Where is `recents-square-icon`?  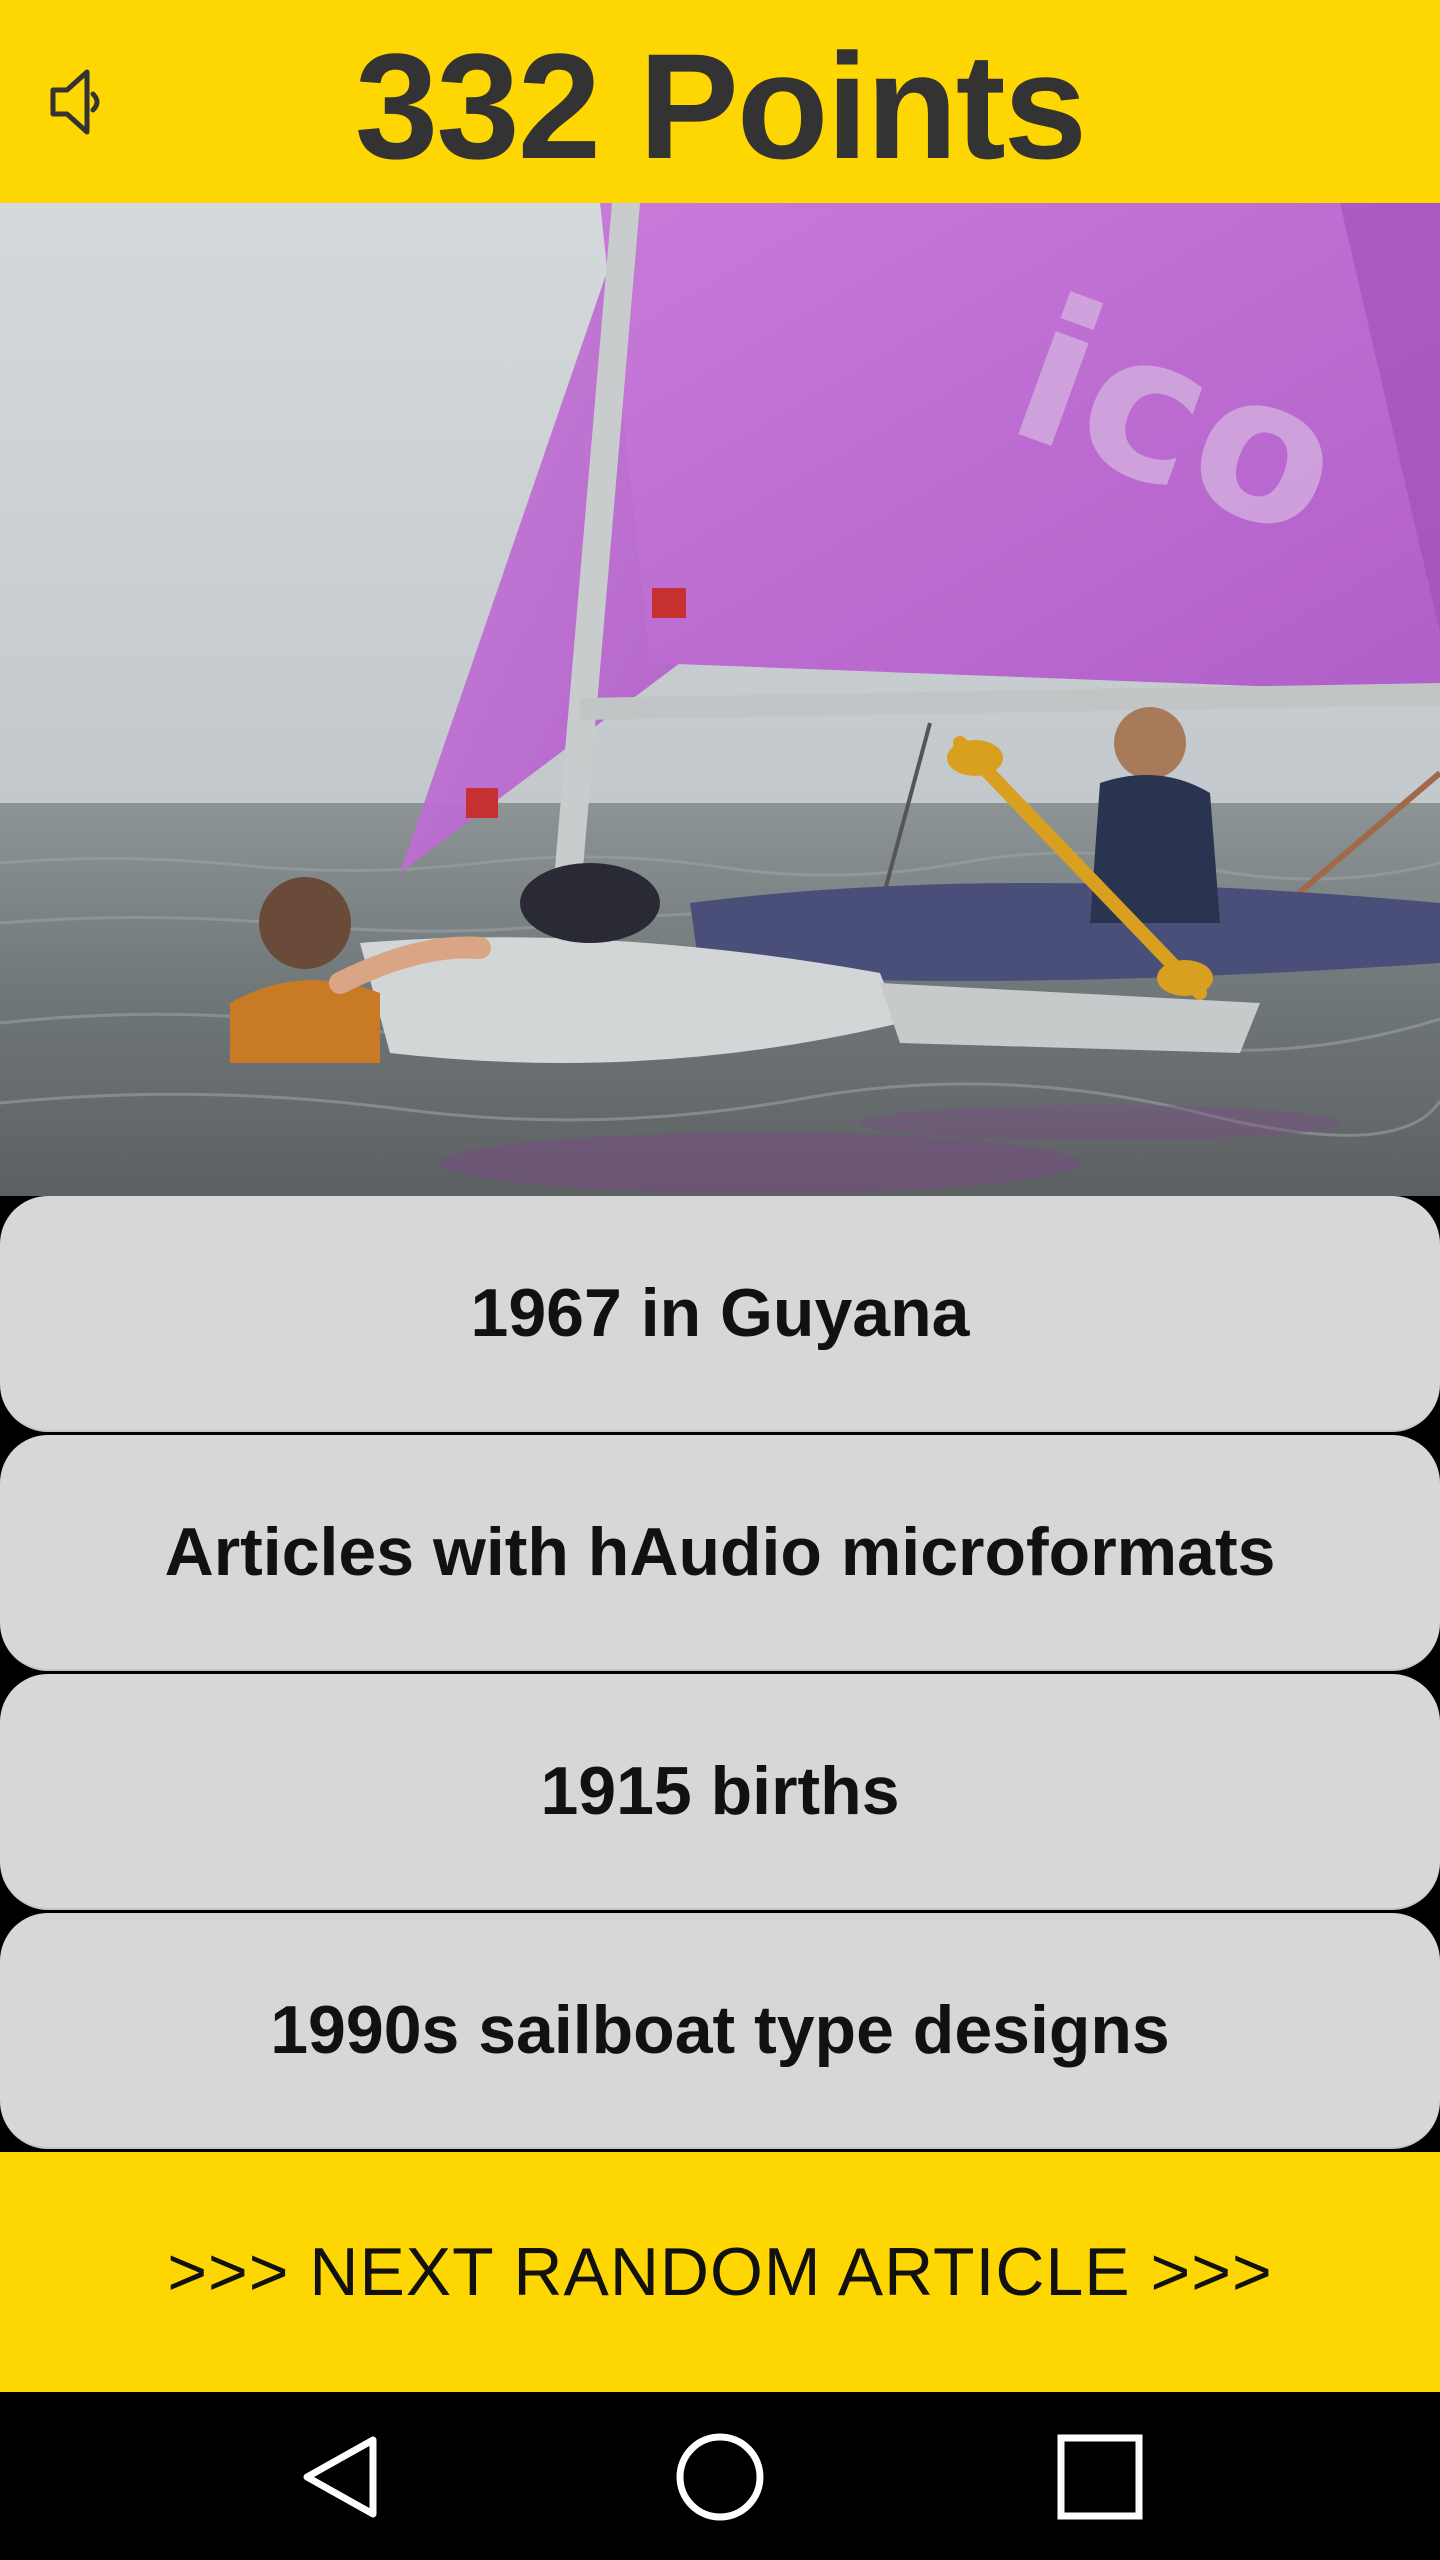 recents-square-icon is located at coordinates (1100, 2477).